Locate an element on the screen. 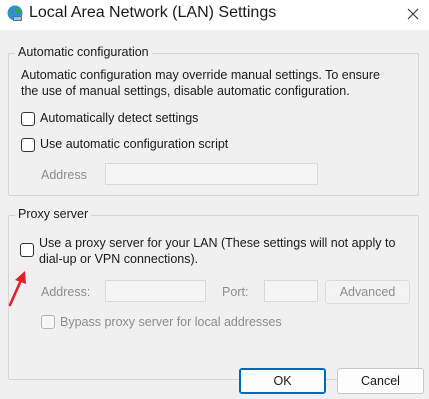 The width and height of the screenshot is (429, 399). auto-config-address-label: Address is located at coordinates (64, 175).